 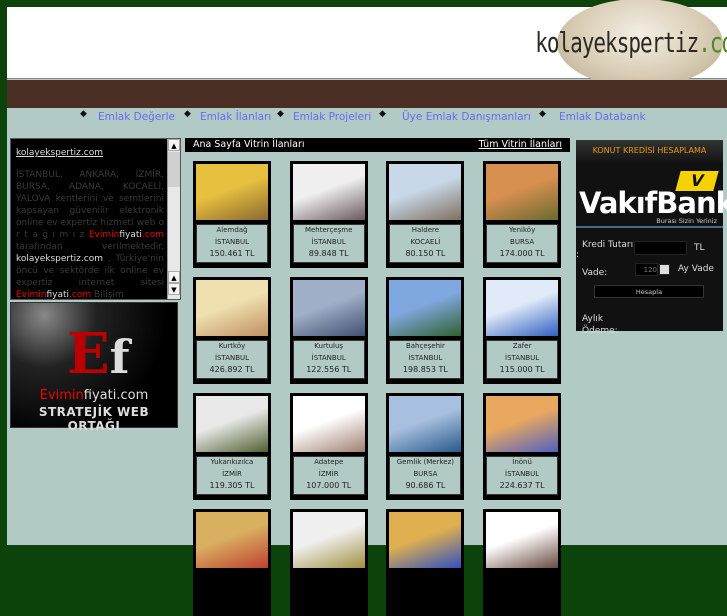 What do you see at coordinates (425, 475) in the screenshot?
I see `listing-info: Gemlik (Merkez) BURSA 90.686 TL` at bounding box center [425, 475].